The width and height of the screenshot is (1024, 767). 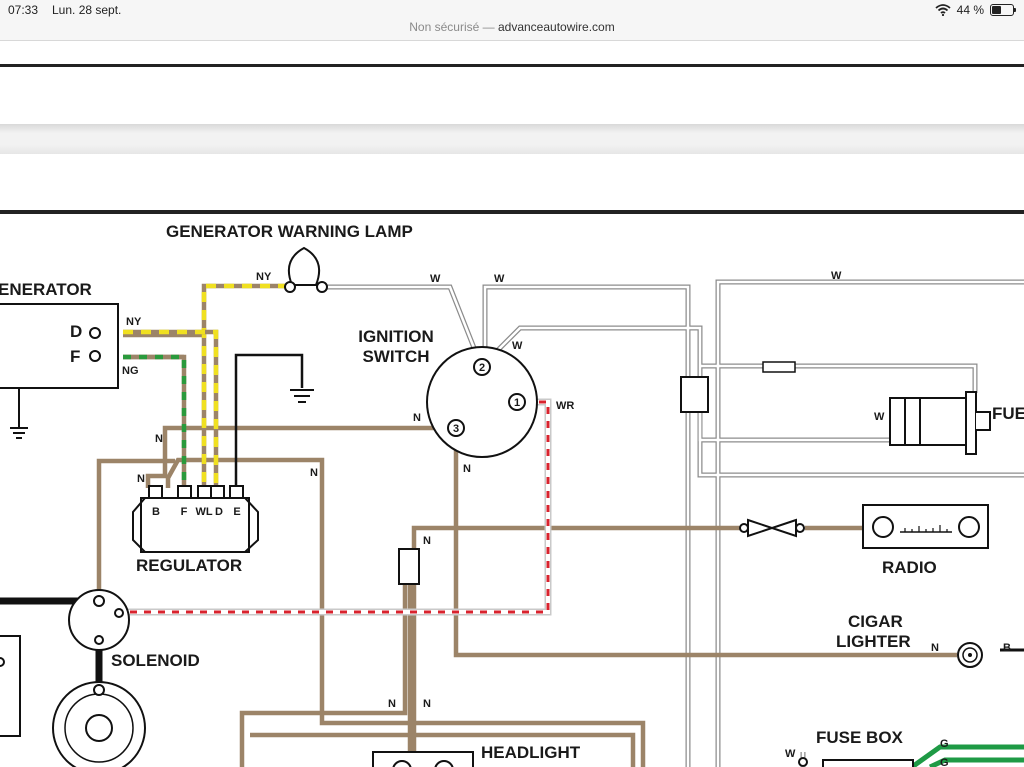 I want to click on wire-g1: G, so click(x=944, y=744).